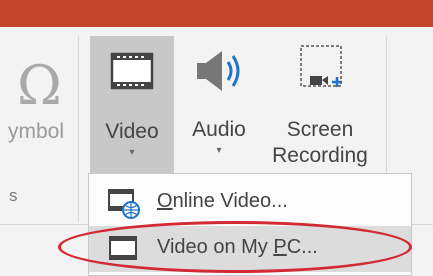 The width and height of the screenshot is (433, 276). I want to click on omega-symbol-icon: Ω, so click(39, 85).